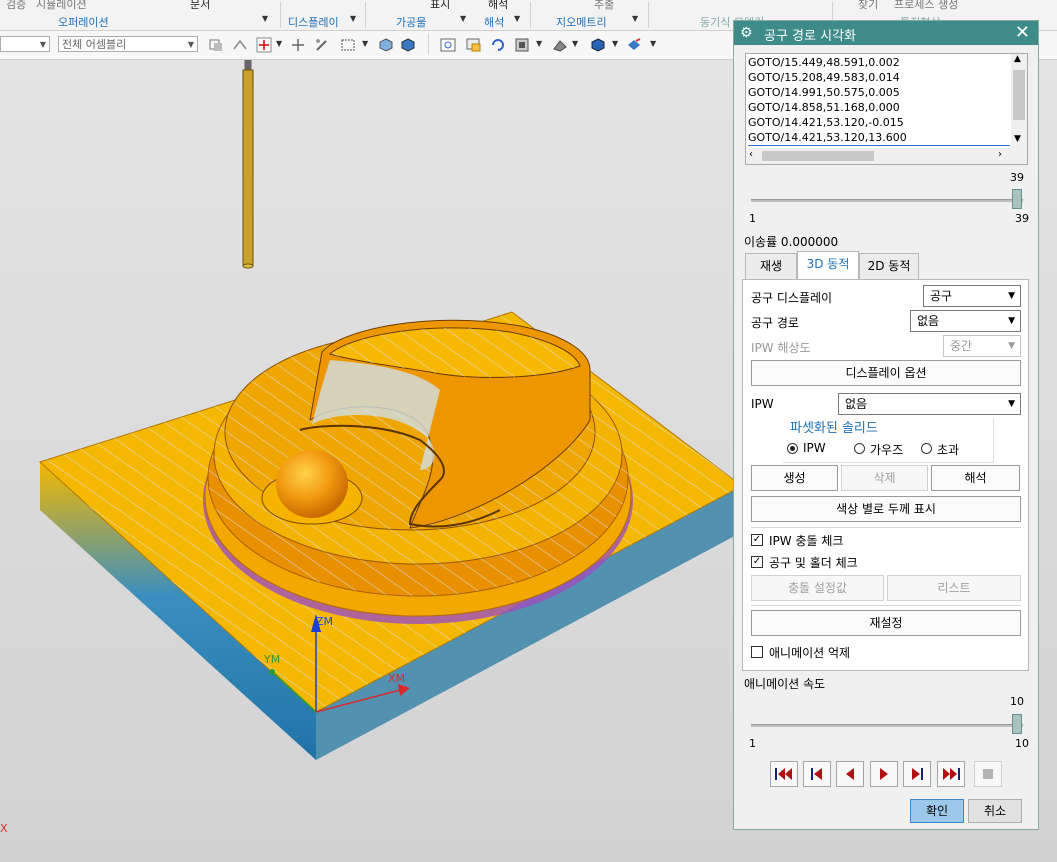 The height and width of the screenshot is (862, 1057). What do you see at coordinates (634, 45) in the screenshot?
I see `edit-section-icon` at bounding box center [634, 45].